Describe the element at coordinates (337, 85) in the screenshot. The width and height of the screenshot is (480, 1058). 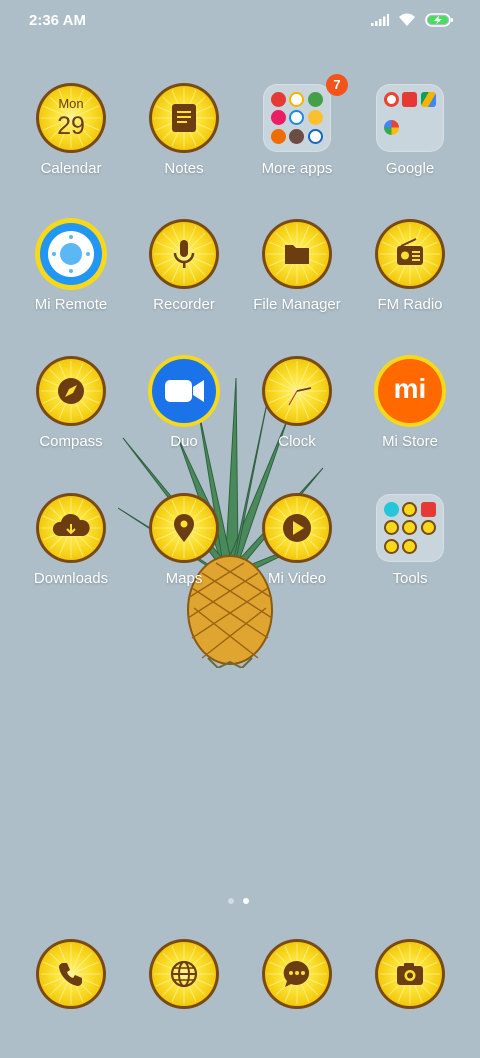
I see `notification-badge: 7` at that location.